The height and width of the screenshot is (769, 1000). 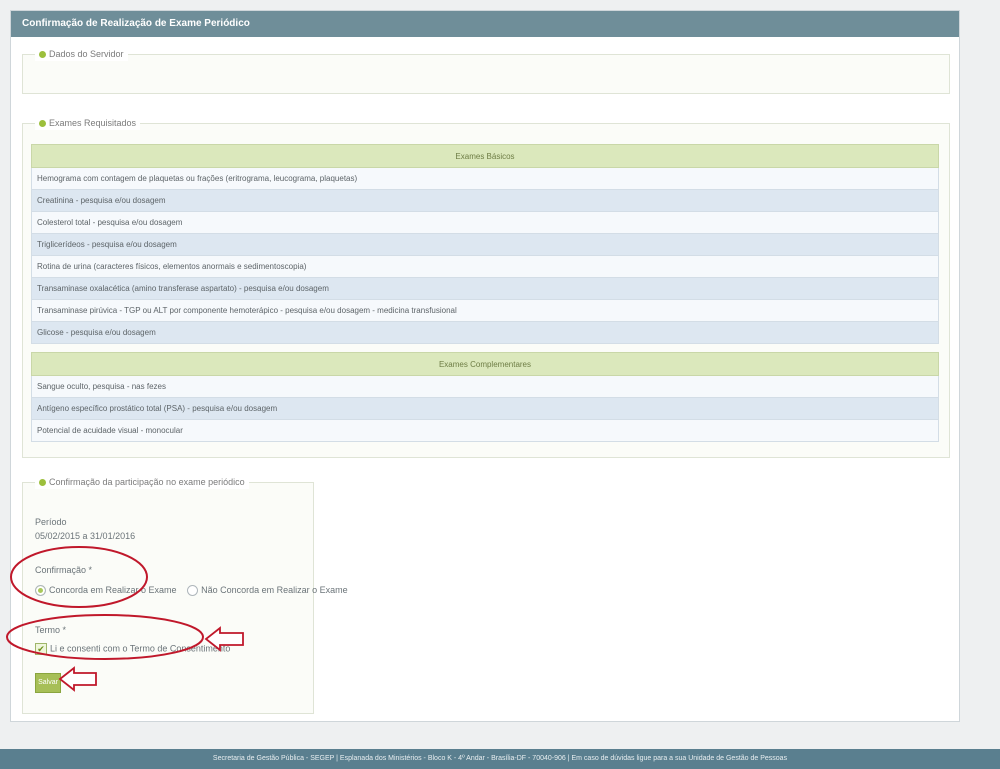 I want to click on confirmation-label: Confirmação *, so click(x=64, y=570).